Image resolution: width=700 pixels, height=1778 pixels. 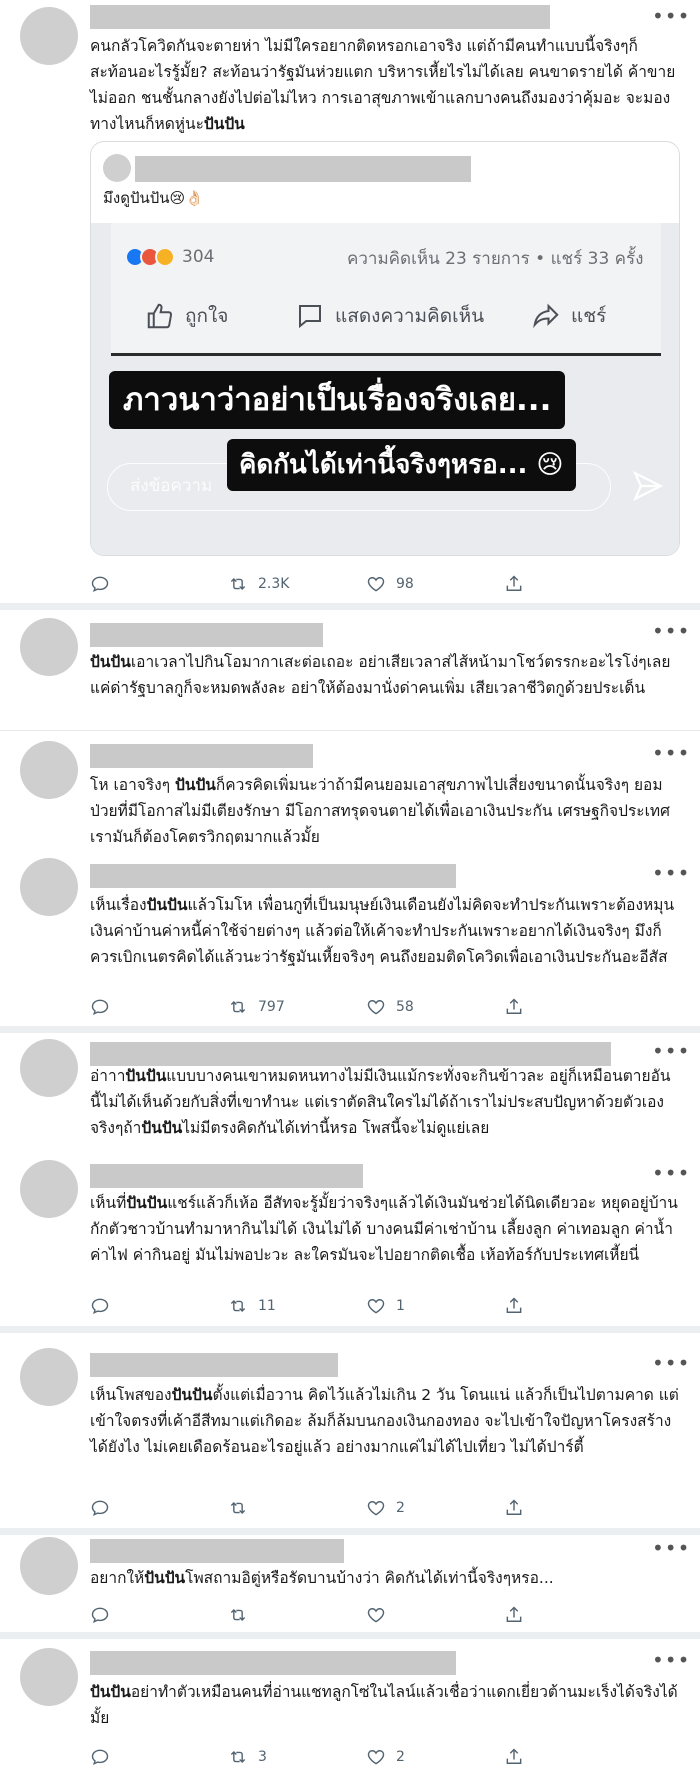 I want to click on comment-icon, so click(x=310, y=317).